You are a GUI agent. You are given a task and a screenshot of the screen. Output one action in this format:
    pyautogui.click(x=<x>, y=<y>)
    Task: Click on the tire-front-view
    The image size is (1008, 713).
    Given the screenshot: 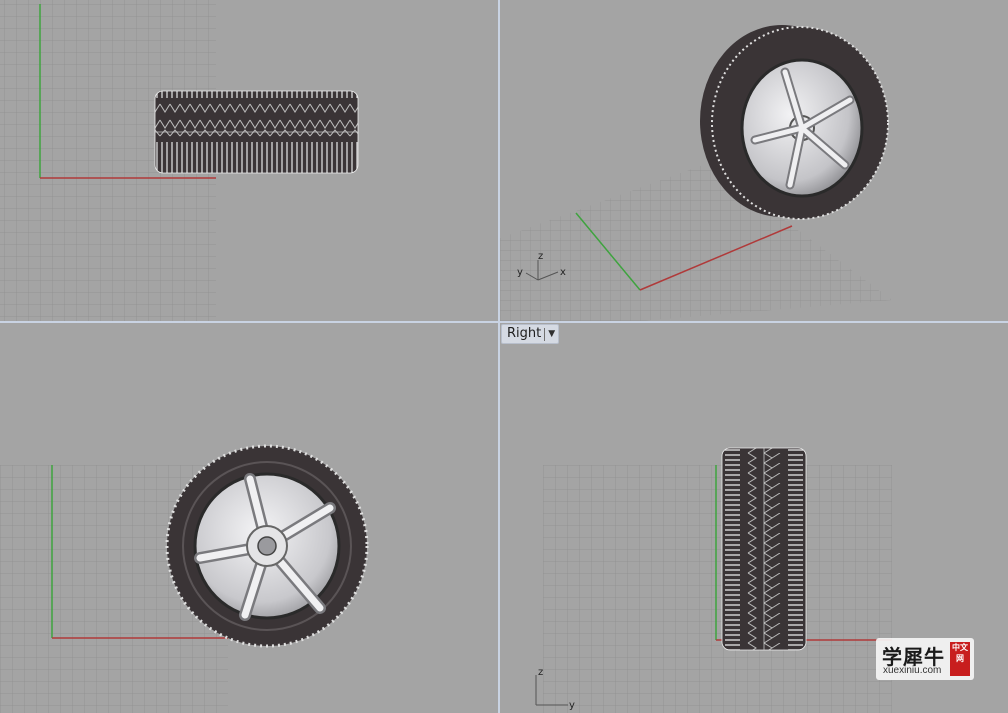 What is the action you would take?
    pyautogui.click(x=267, y=546)
    